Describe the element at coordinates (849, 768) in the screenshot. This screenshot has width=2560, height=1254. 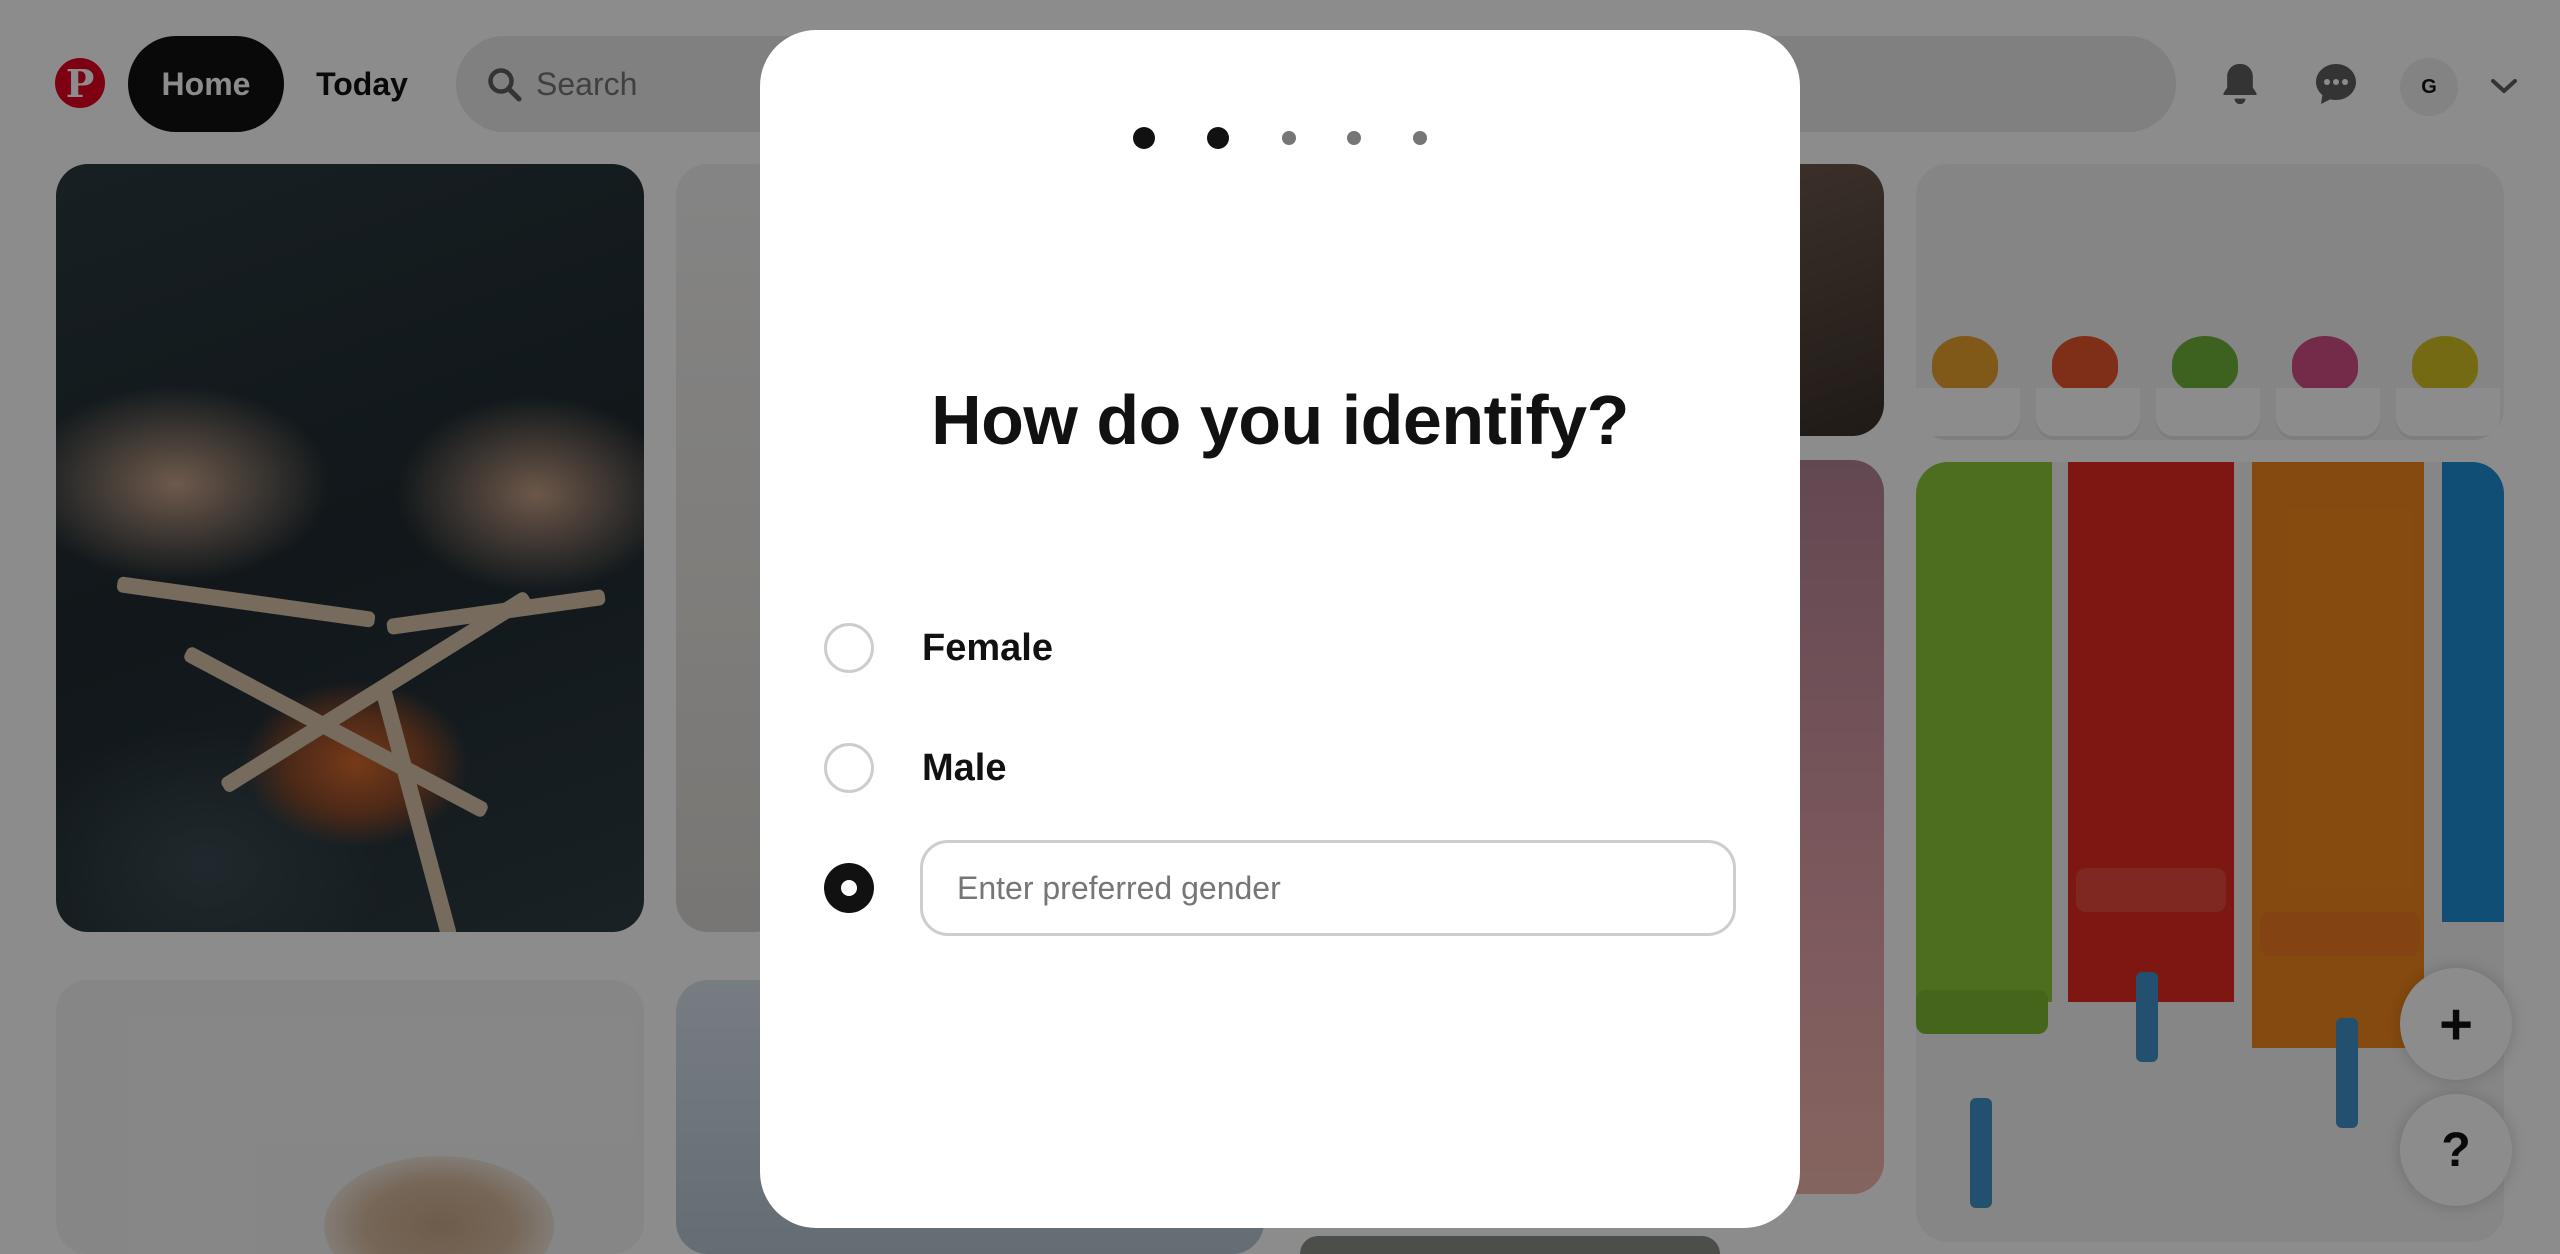
I see `radio-male` at that location.